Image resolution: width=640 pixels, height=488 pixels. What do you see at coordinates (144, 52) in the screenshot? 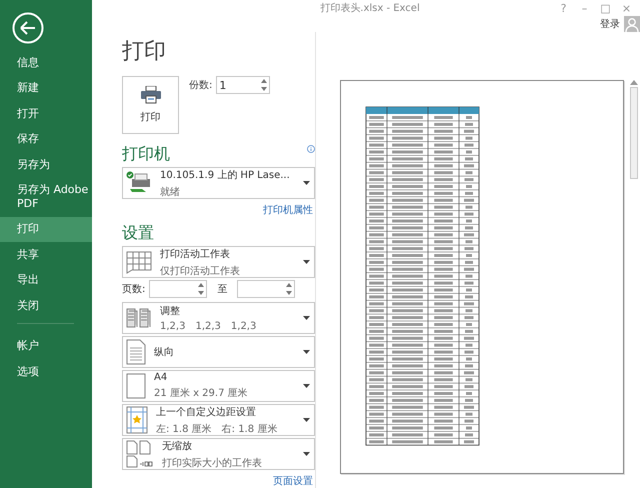
I see `page-heading: 打印` at bounding box center [144, 52].